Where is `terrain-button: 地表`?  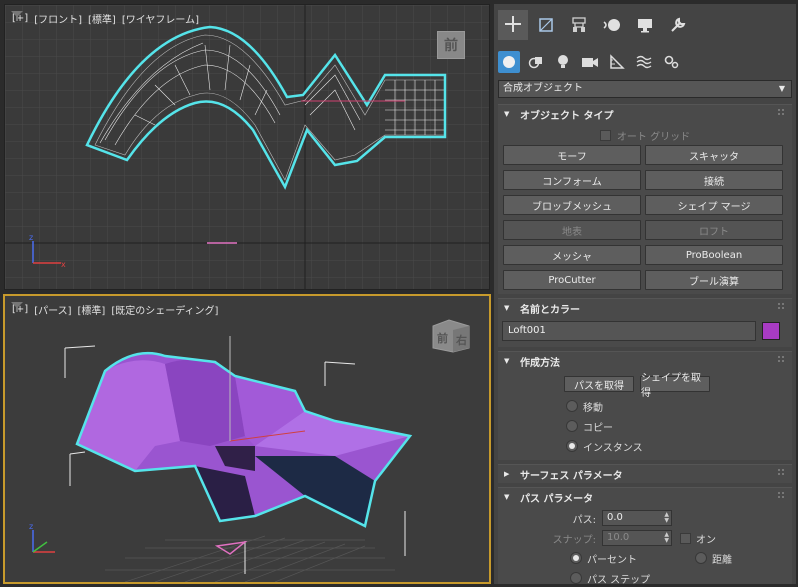 terrain-button: 地表 is located at coordinates (572, 230).